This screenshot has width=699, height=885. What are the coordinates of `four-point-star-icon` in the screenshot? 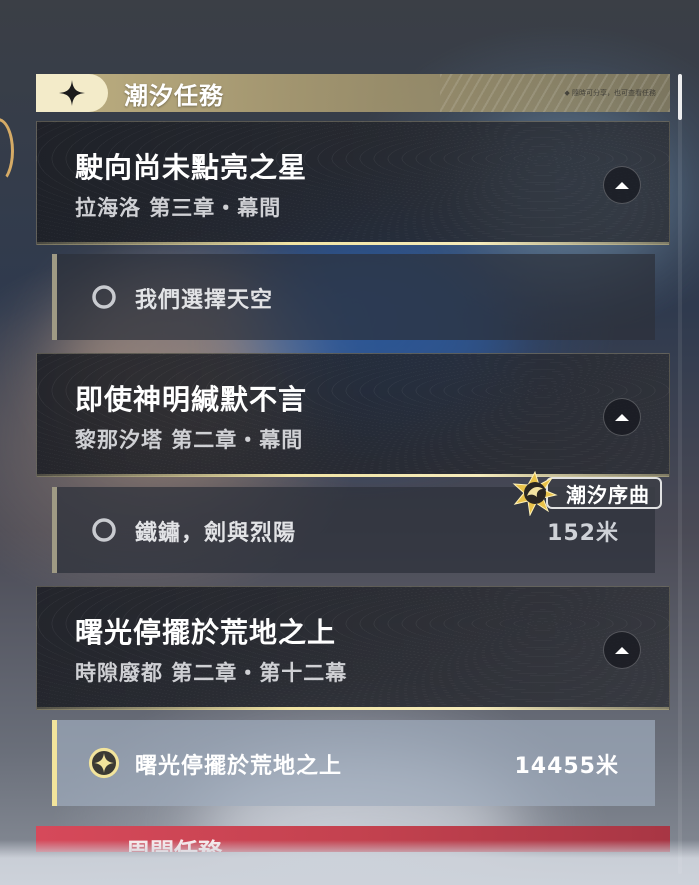 It's located at (72, 93).